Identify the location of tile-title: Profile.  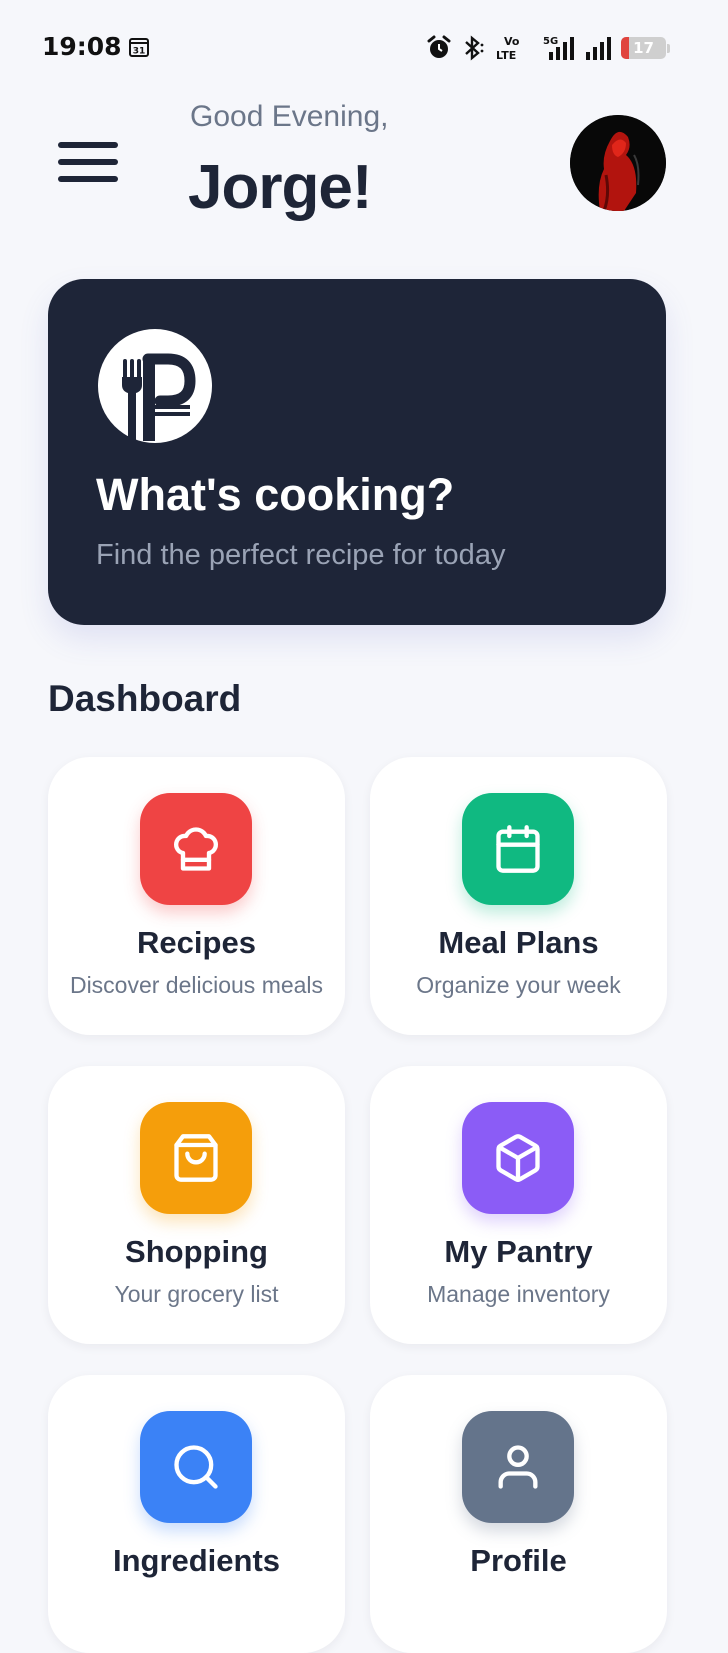
(518, 1560).